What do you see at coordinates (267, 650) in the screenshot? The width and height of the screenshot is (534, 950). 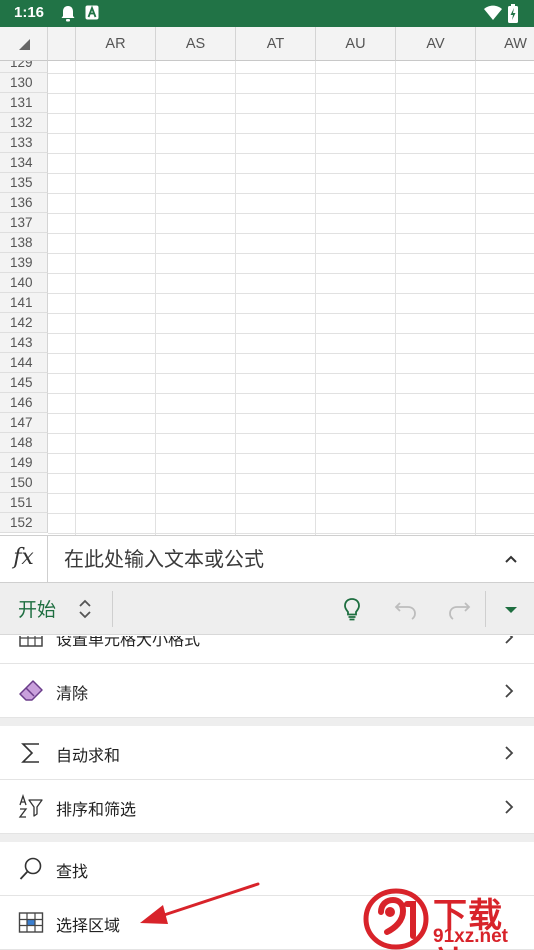 I see `menu-item-format-cells: 设置单元格大小格式` at bounding box center [267, 650].